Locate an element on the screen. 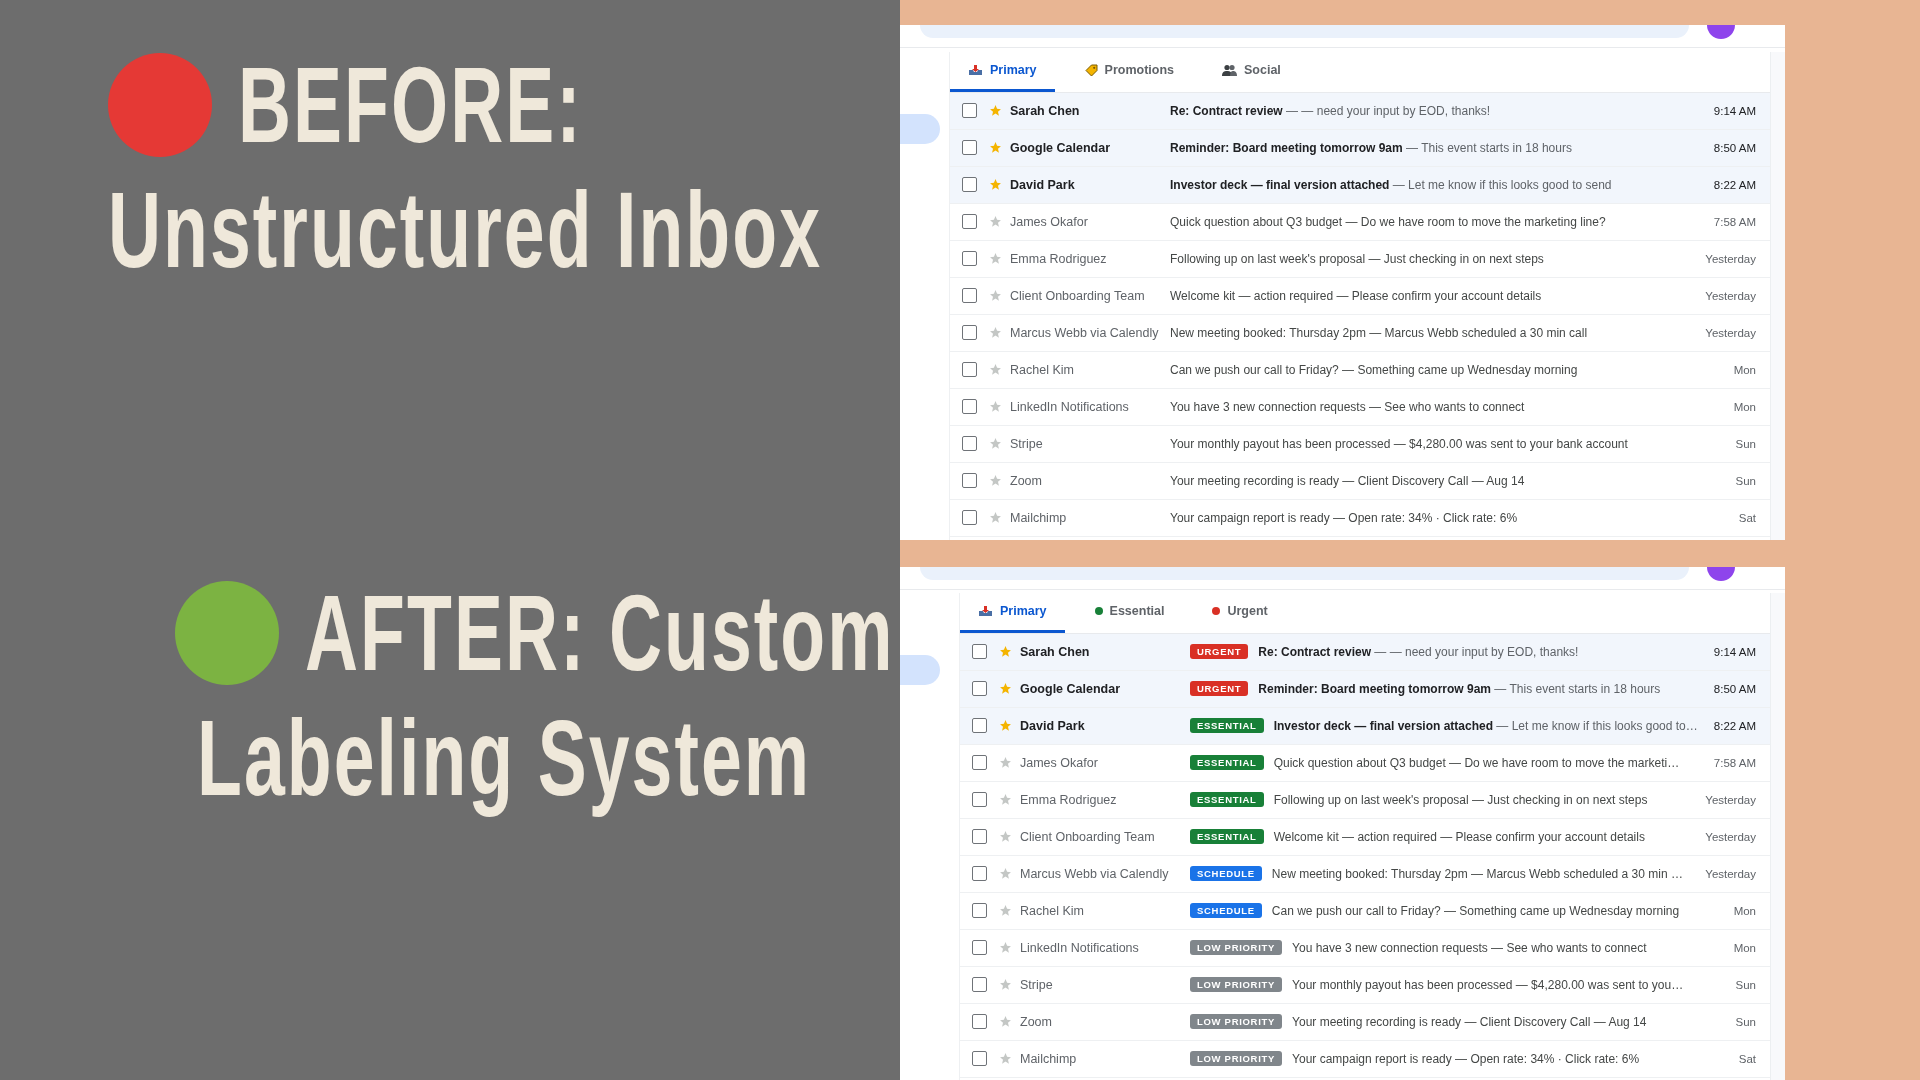  email-row: Client Onboarding Team ESSENTIAL Welcome kit — action required — Please confirm your account details Yesterday is located at coordinates (1365, 837).